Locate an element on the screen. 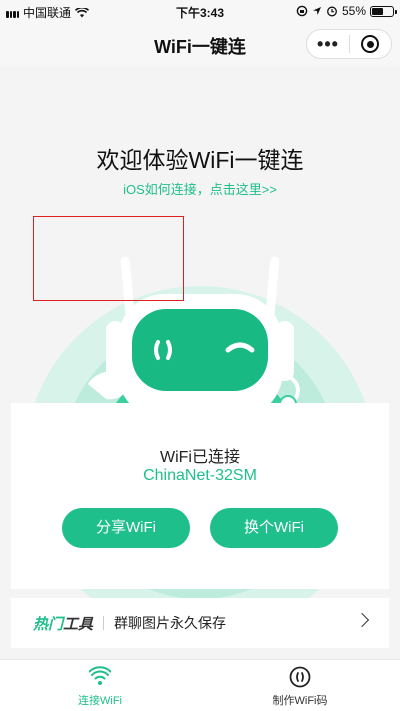  nav-bar: WiFi一键连 ••• is located at coordinates (200, 44).